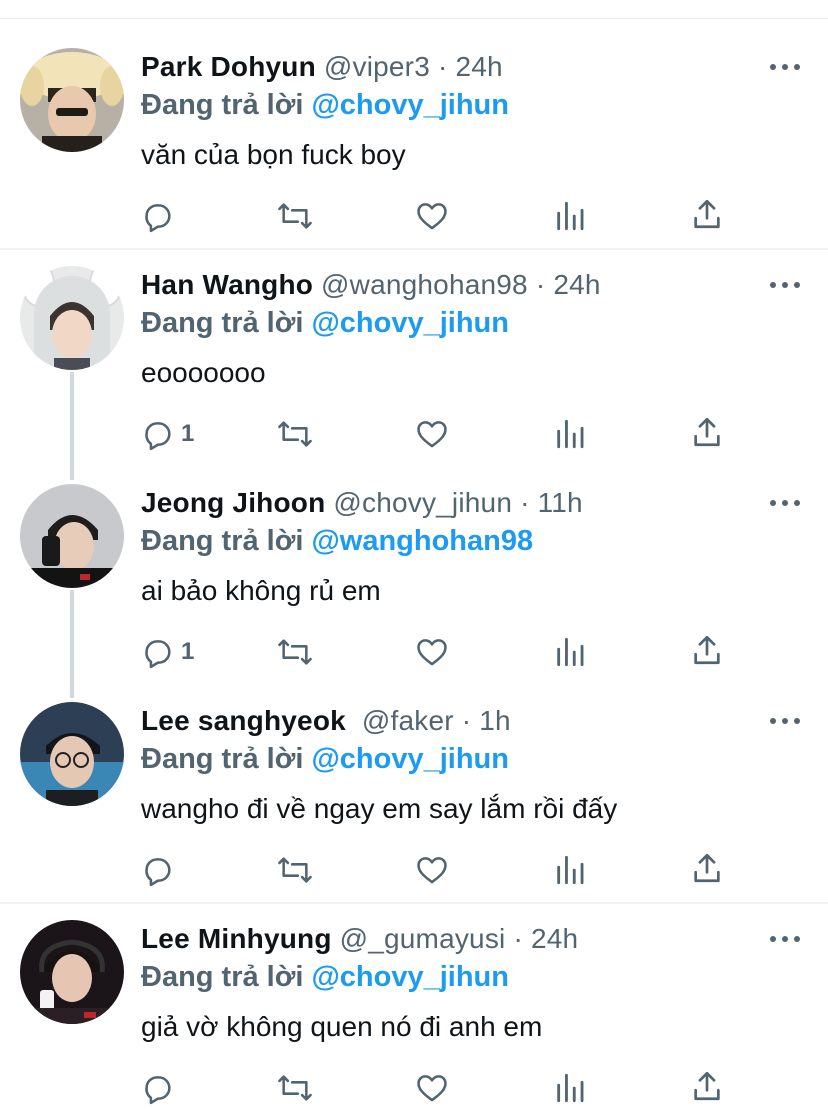 Image resolution: width=828 pixels, height=1110 pixels. What do you see at coordinates (342, 1026) in the screenshot?
I see `tweet-text: giả vờ không quen nó đi anh em` at bounding box center [342, 1026].